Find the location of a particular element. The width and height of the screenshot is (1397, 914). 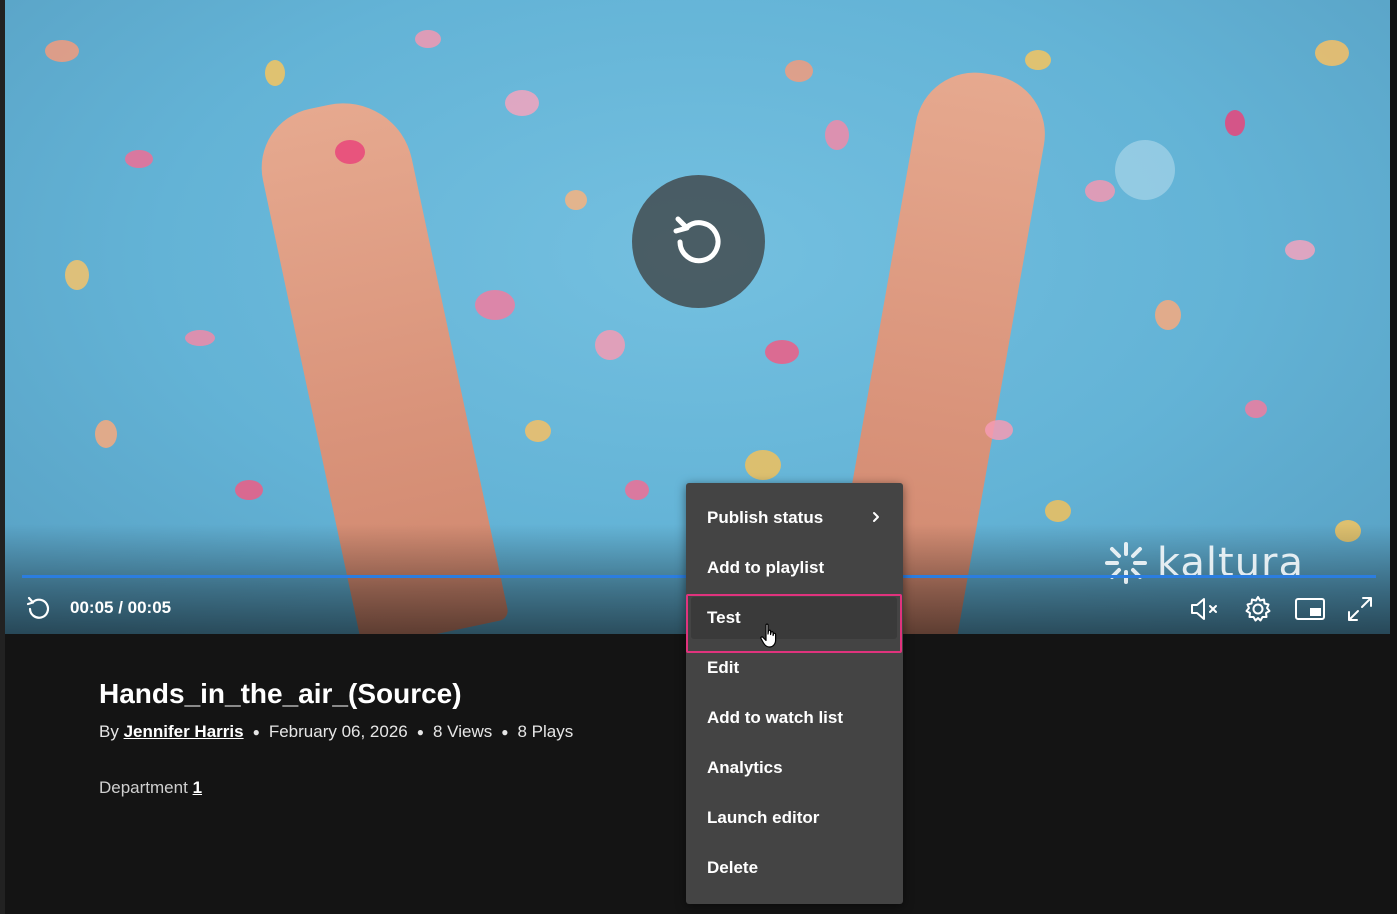

menu-item-edit: Edit is located at coordinates (794, 668).